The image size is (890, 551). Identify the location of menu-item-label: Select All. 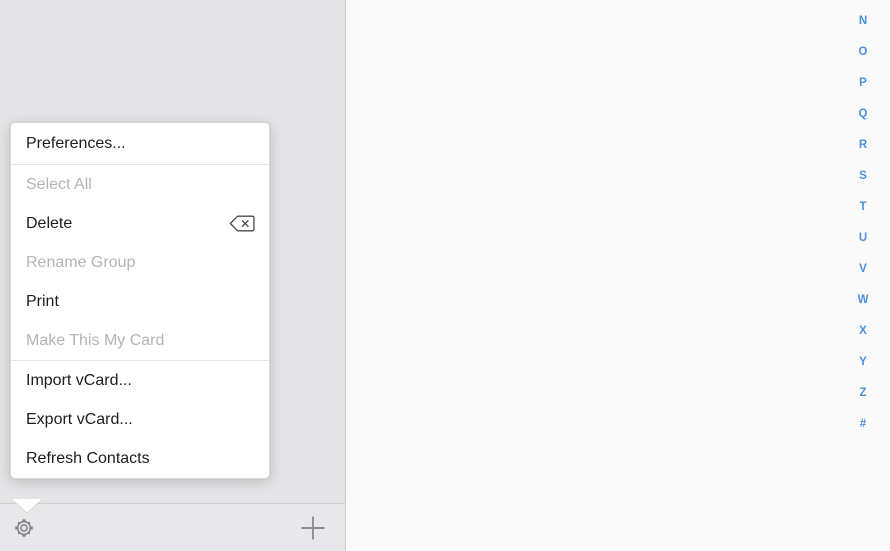
(59, 184).